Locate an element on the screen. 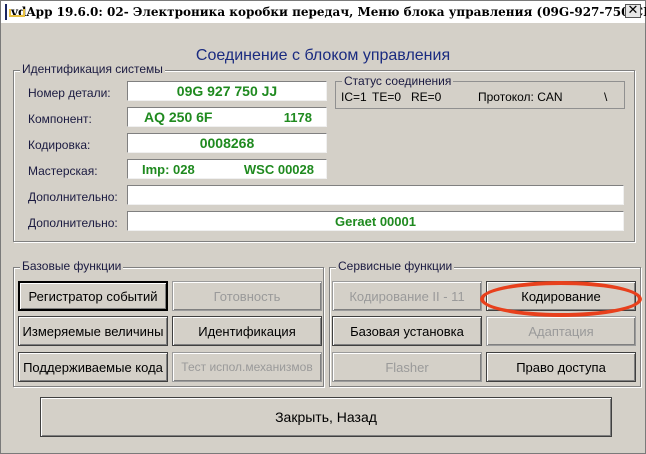 Image resolution: width=646 pixels, height=454 pixels. extra2-field: Geraet 00001 is located at coordinates (375, 221).